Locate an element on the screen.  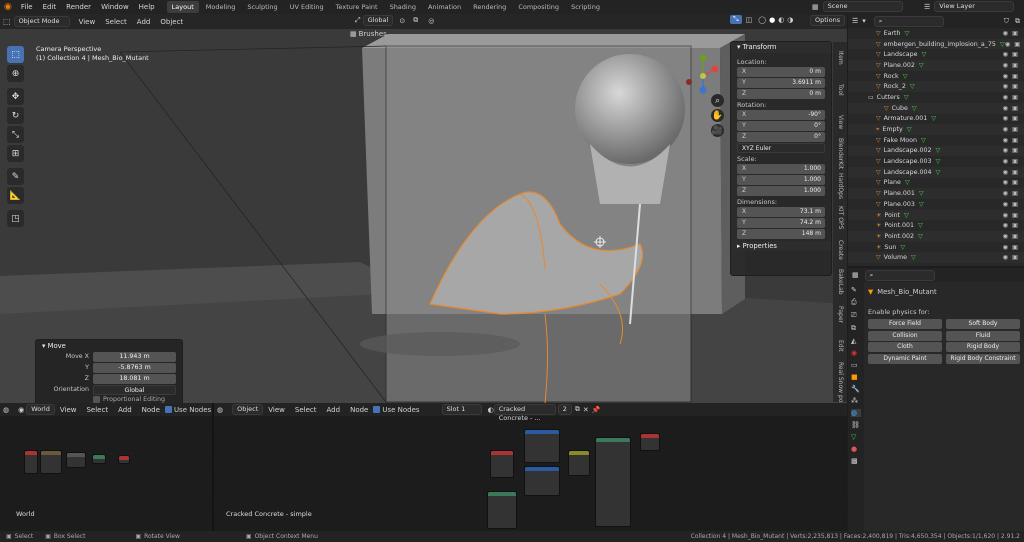
menu-help: Help is located at coordinates (147, 7).